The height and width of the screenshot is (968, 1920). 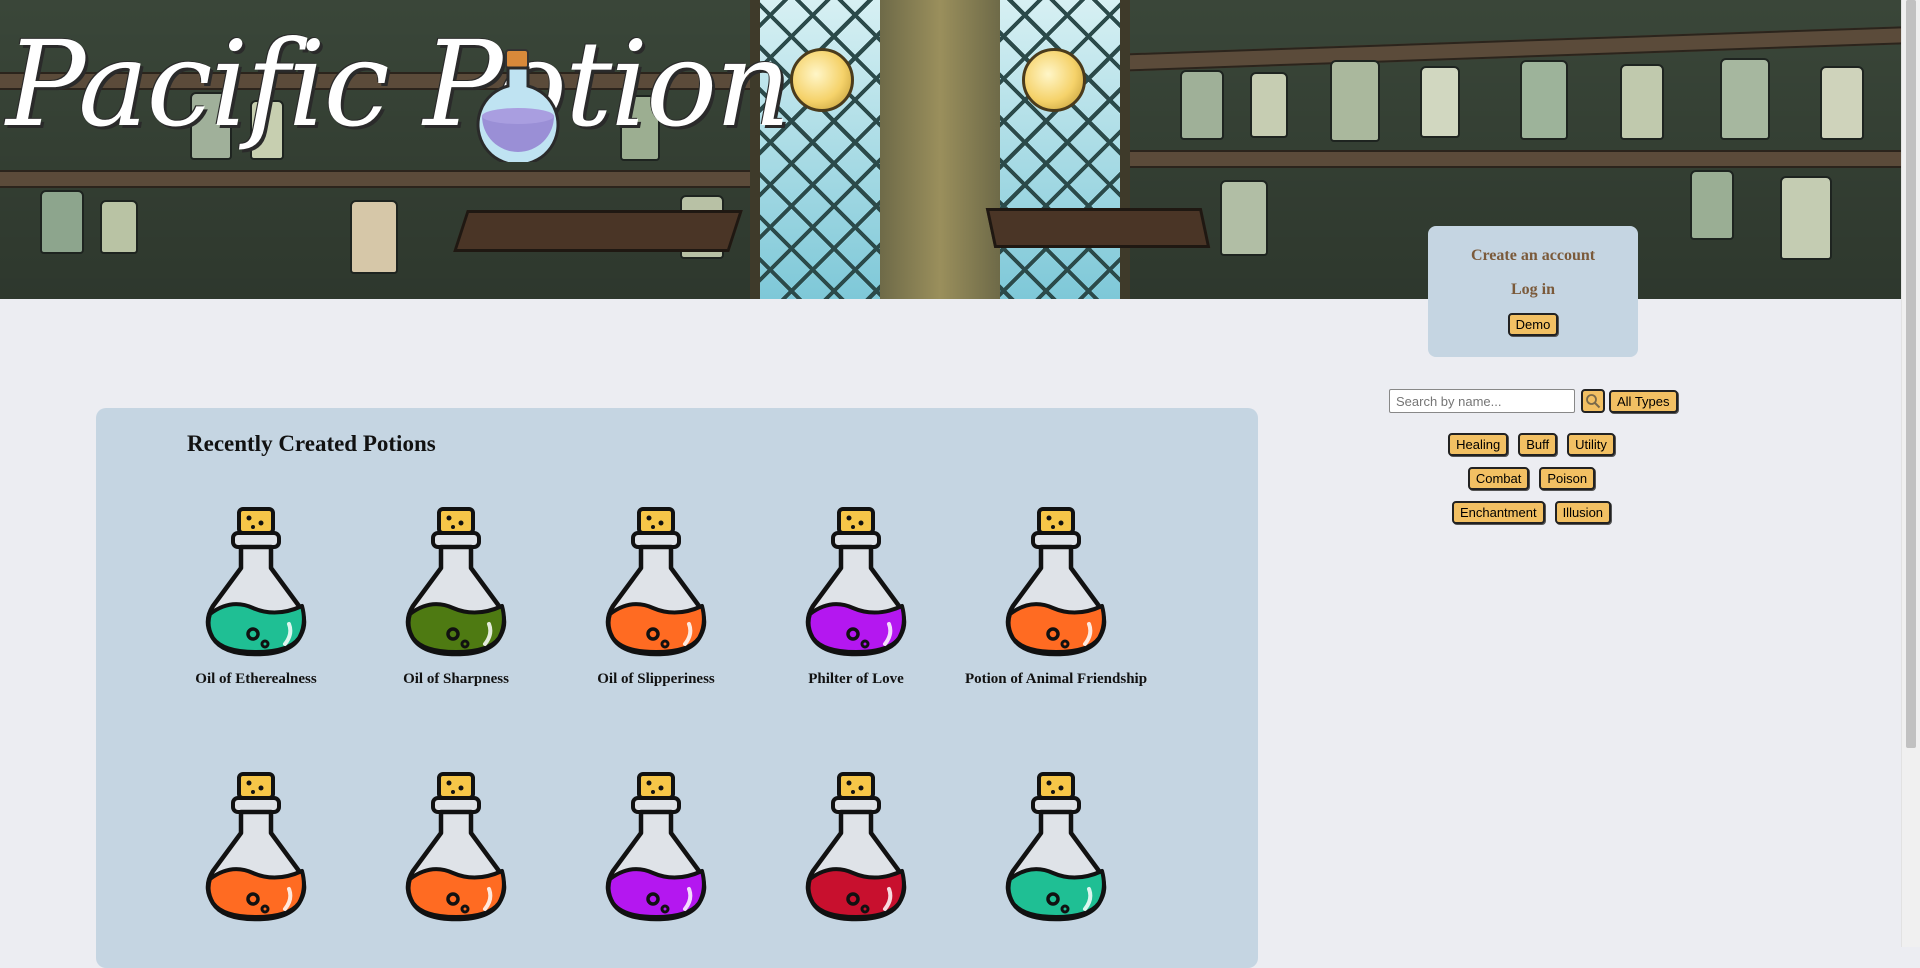 I want to click on potion-name: Potion of Animal Friendship, so click(x=1056, y=679).